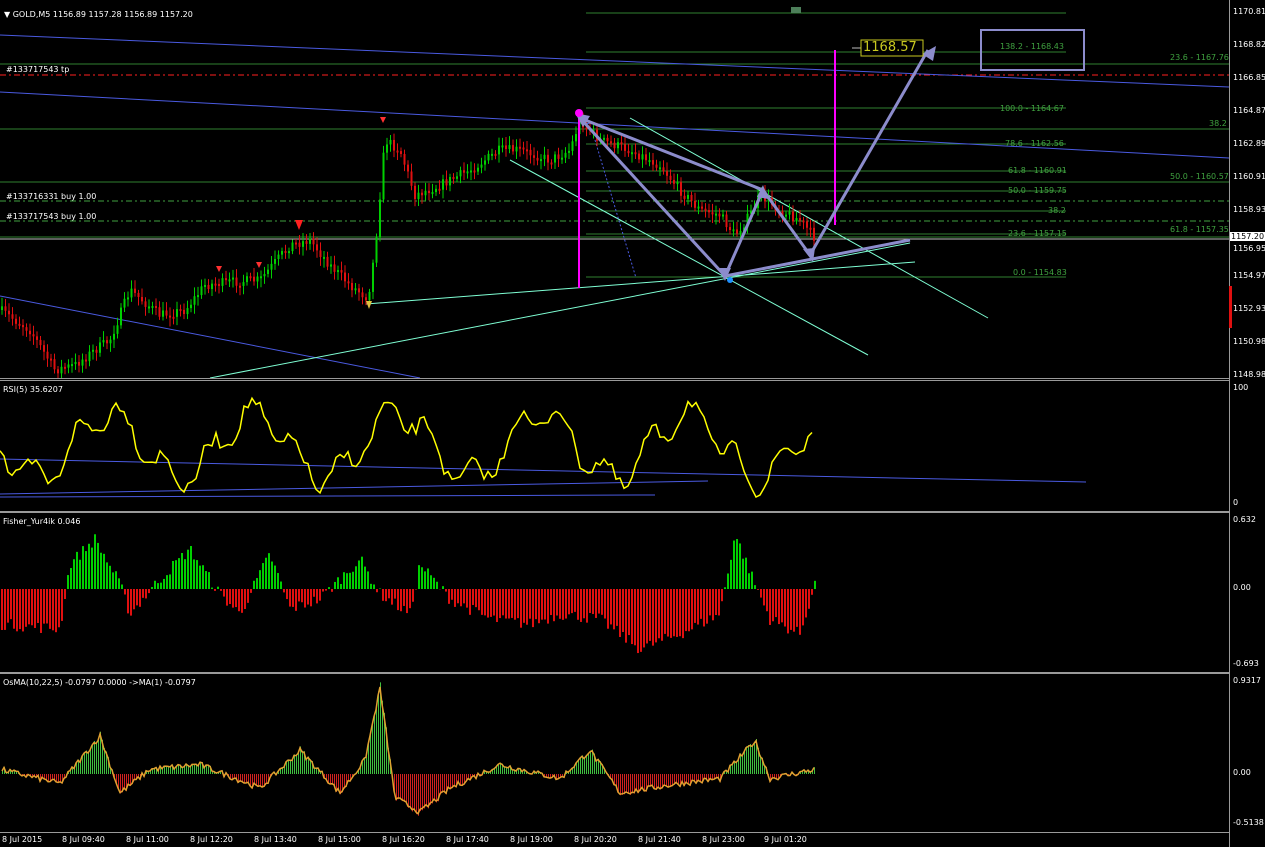 Image resolution: width=1265 pixels, height=847 pixels. Describe the element at coordinates (7, 14) in the screenshot. I see `collapse-triangle-icon: ▼` at that location.